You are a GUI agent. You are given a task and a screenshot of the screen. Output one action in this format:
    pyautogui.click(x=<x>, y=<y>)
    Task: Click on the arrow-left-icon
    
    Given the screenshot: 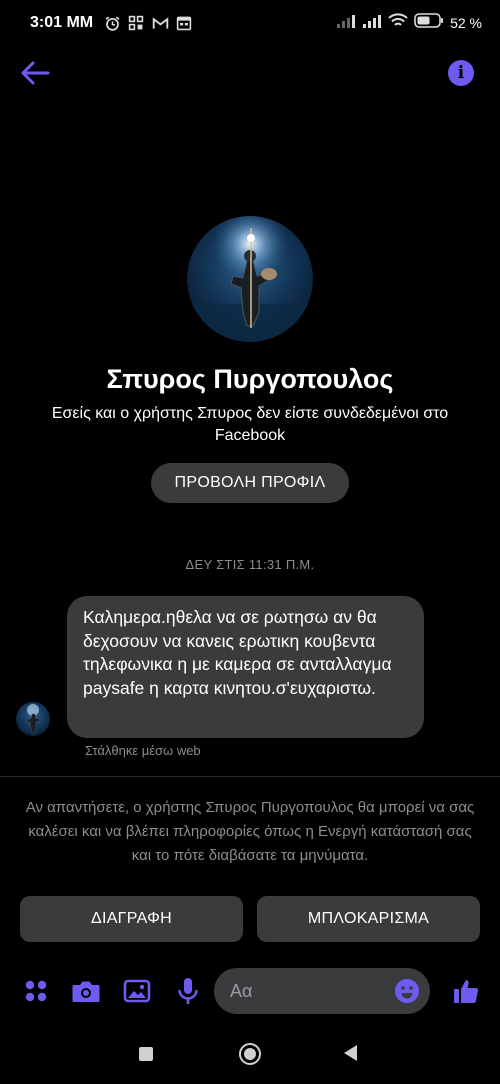 What is the action you would take?
    pyautogui.click(x=35, y=73)
    